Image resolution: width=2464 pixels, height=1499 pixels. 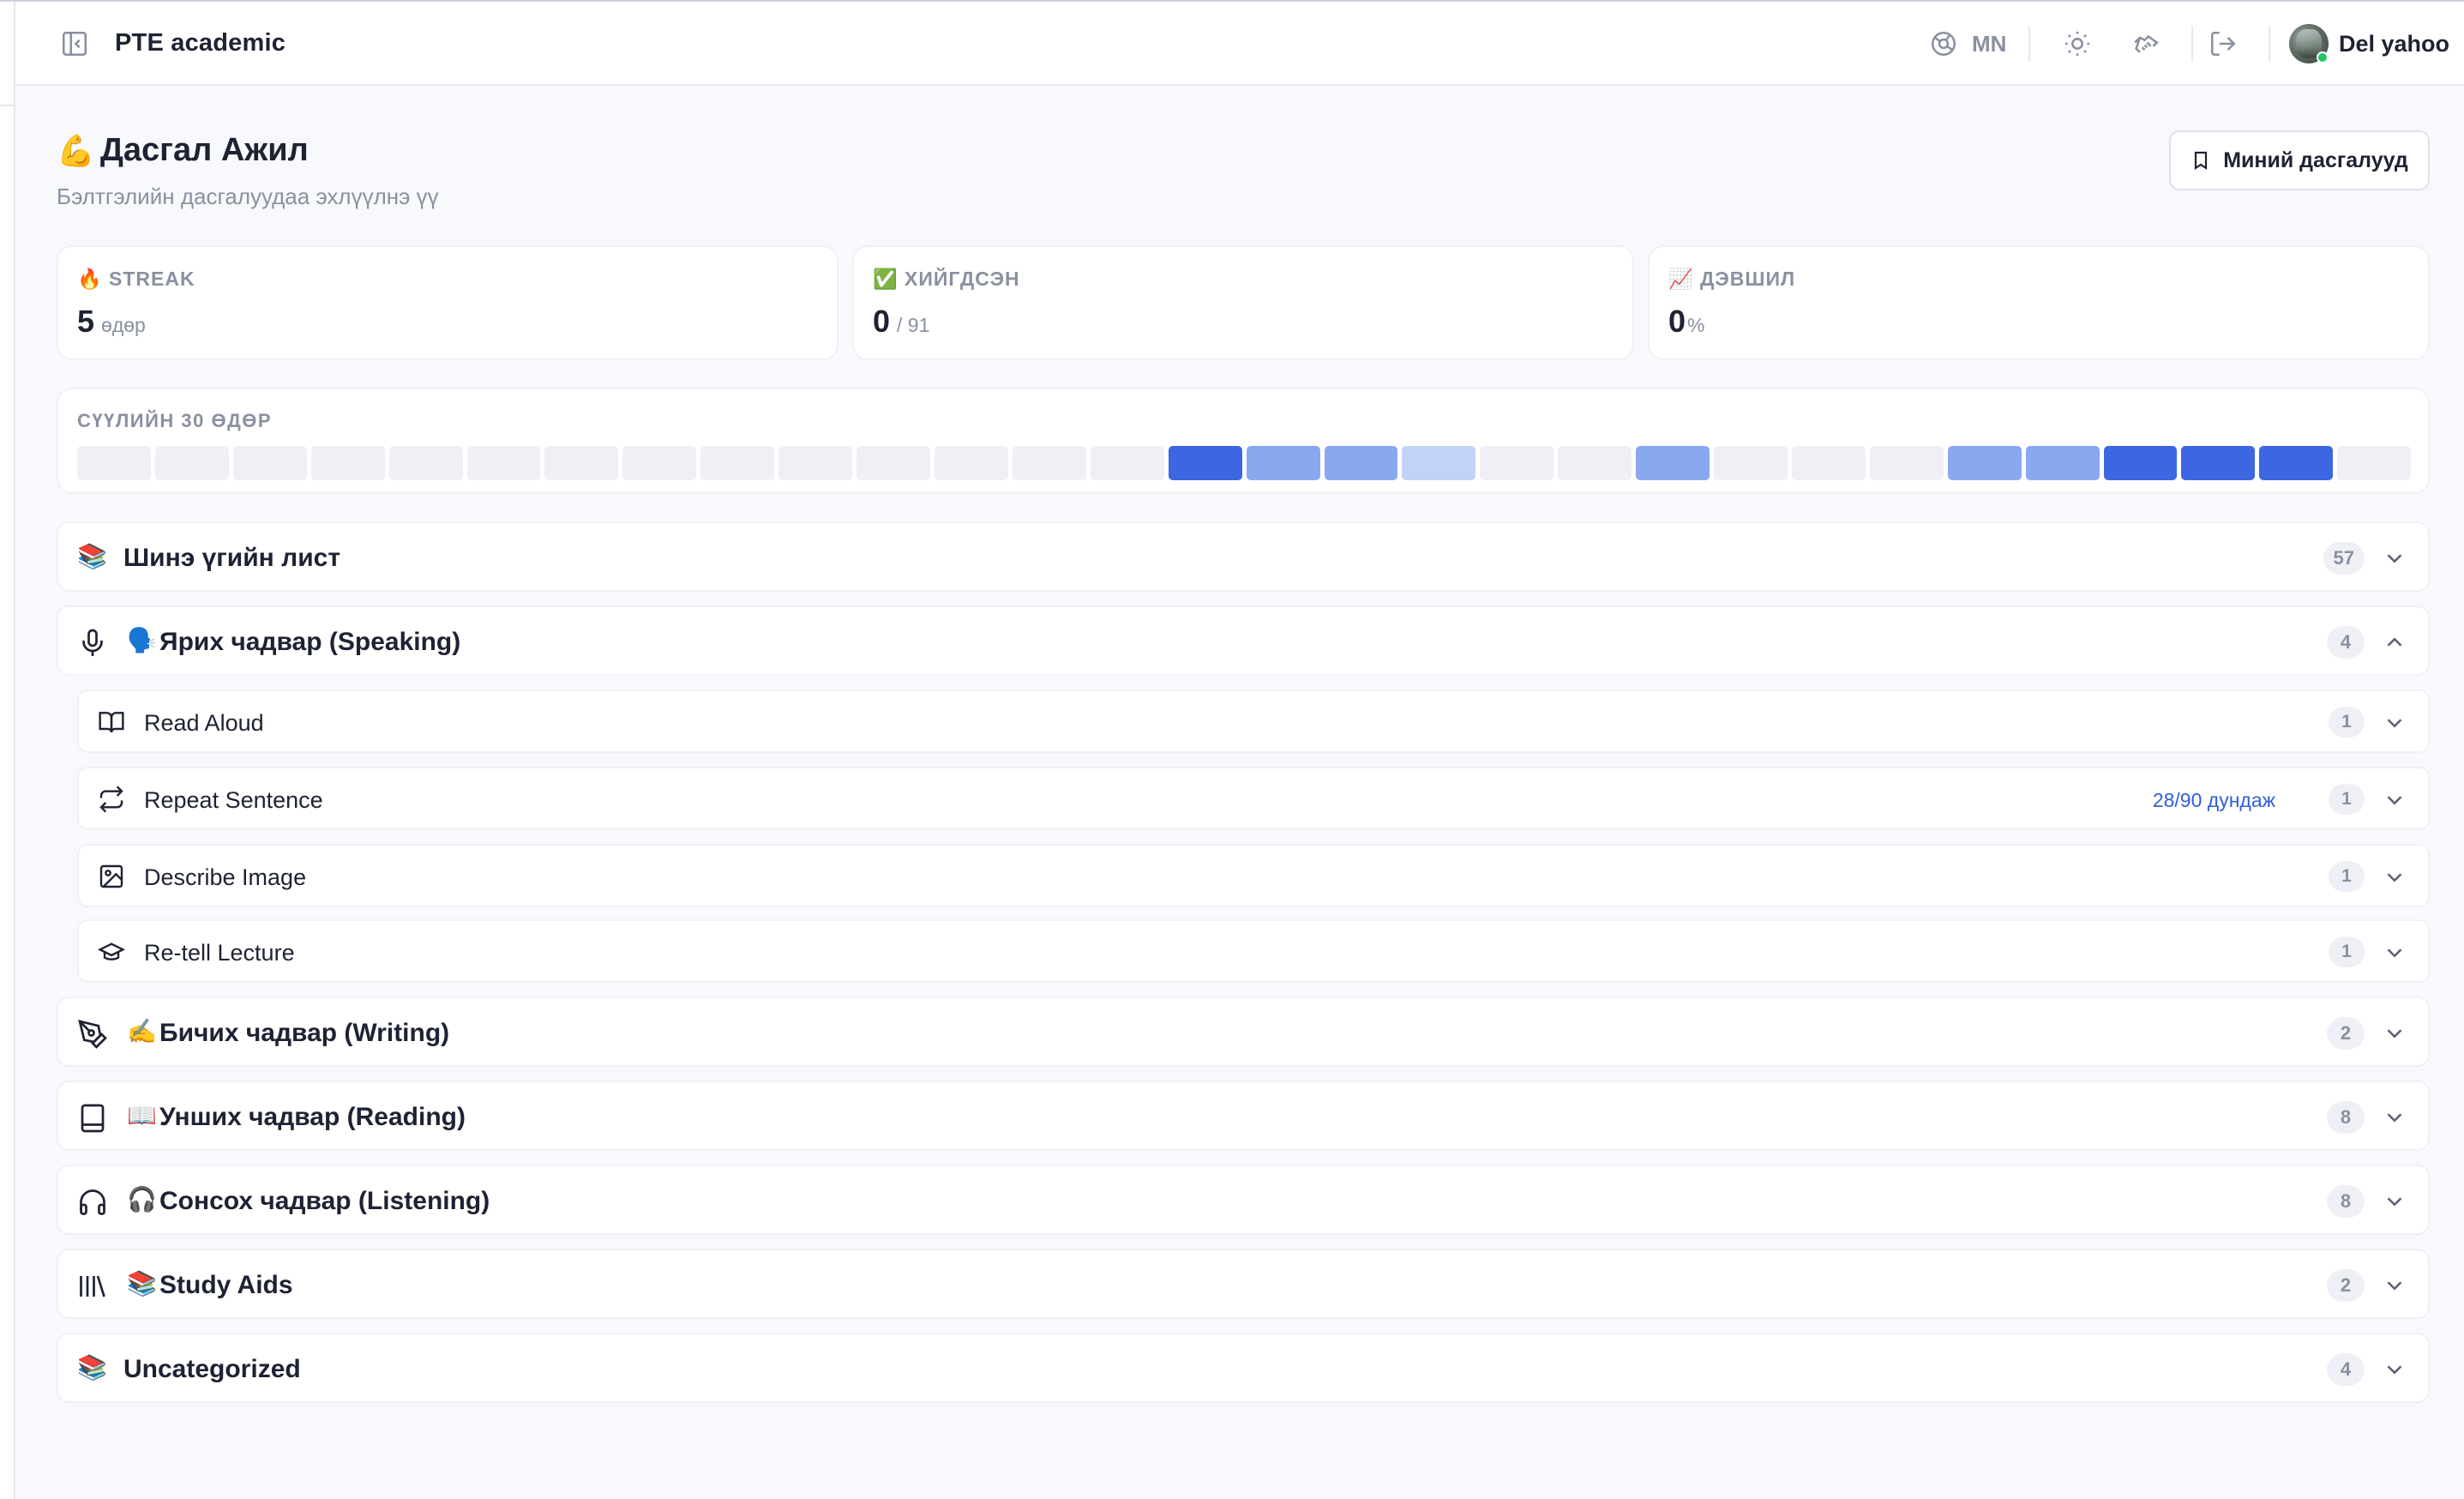 I want to click on stat-unit: / 91, so click(x=913, y=325).